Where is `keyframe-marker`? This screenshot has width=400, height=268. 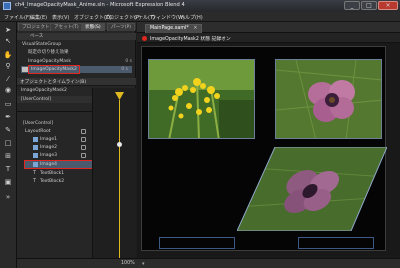
keyframe-marker is located at coordinates (119, 144).